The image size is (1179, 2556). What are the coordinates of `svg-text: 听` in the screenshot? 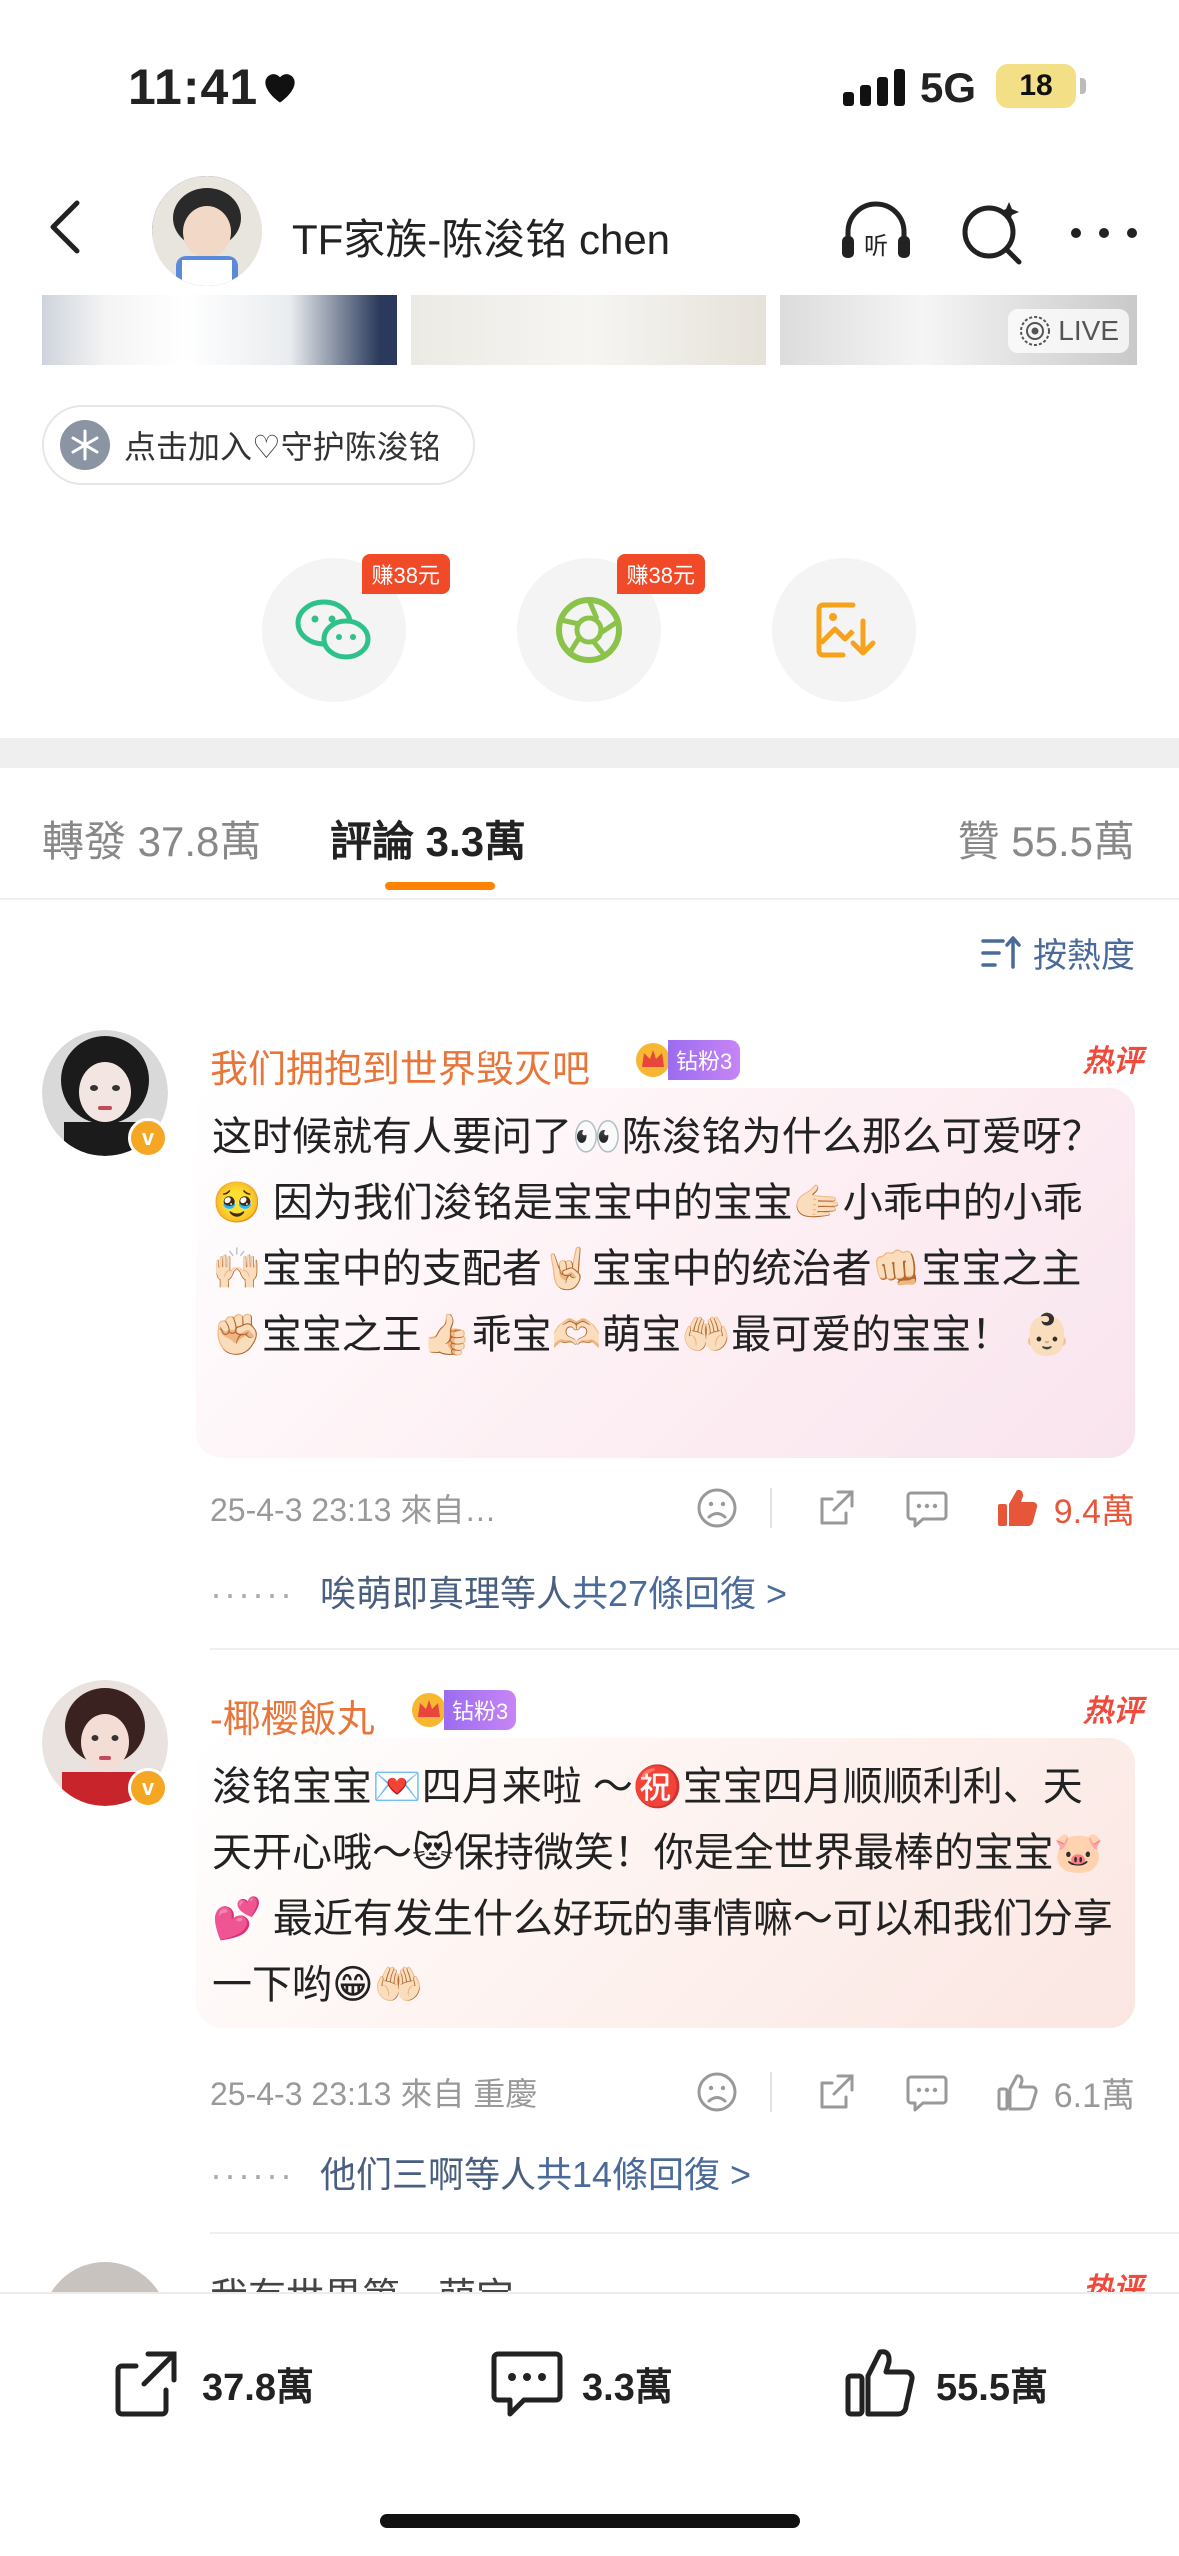 It's located at (876, 246).